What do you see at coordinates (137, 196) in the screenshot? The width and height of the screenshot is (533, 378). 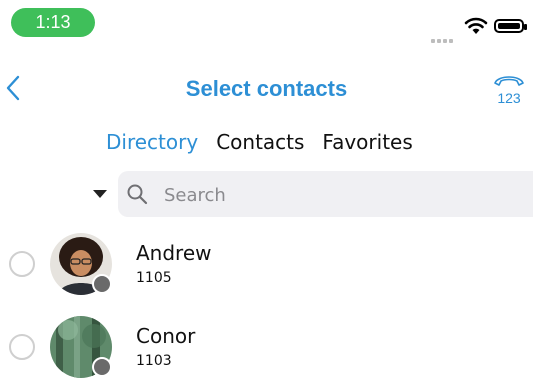 I see `search-icon` at bounding box center [137, 196].